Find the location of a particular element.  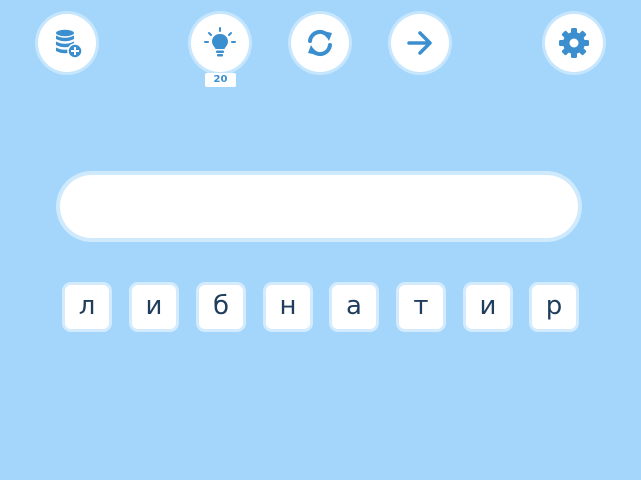

settings-button is located at coordinates (574, 43).